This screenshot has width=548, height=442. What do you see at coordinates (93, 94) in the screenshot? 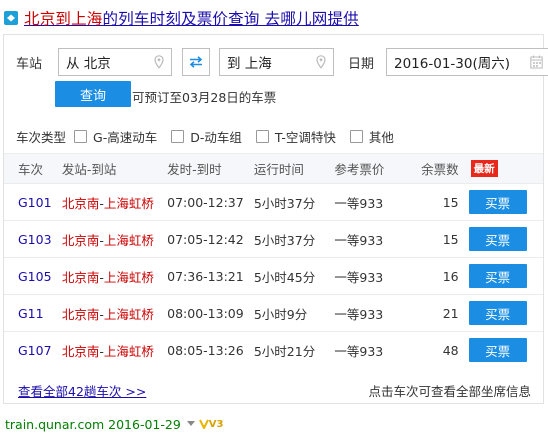
I see `query-button: 查询` at bounding box center [93, 94].